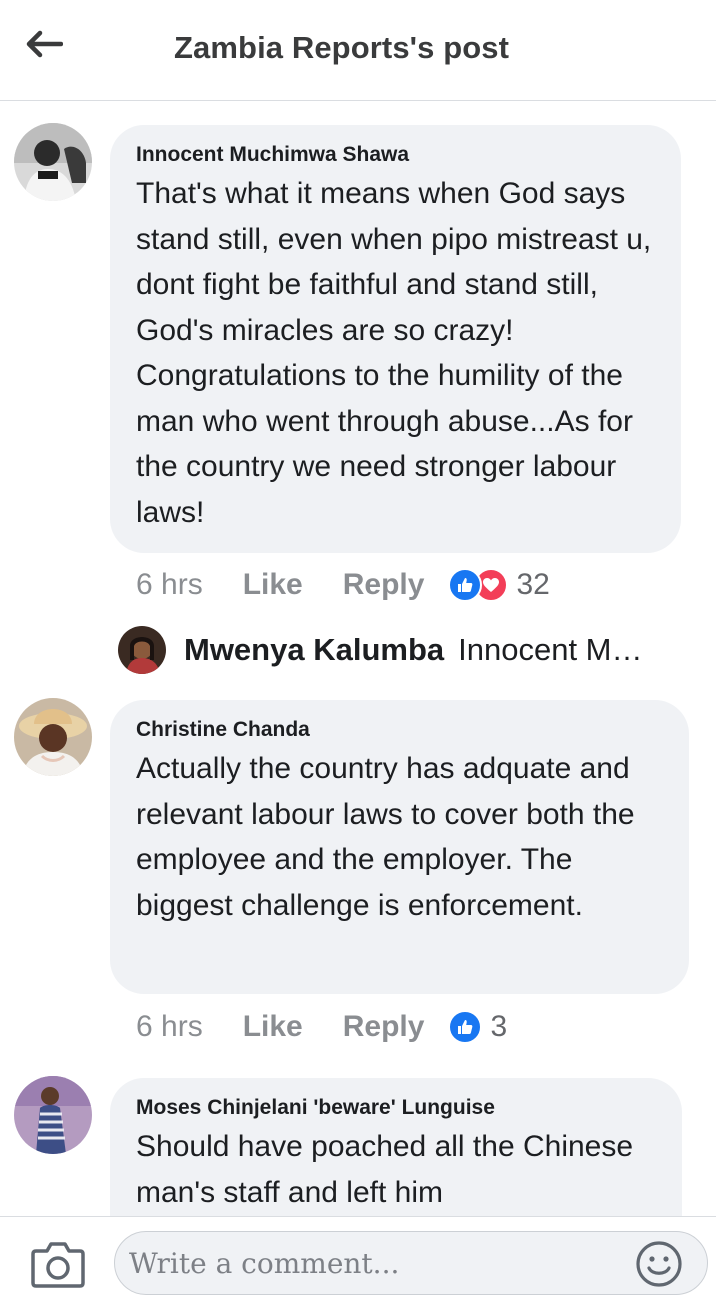 Image resolution: width=716 pixels, height=1312 pixels. I want to click on reaction-count: 32, so click(533, 584).